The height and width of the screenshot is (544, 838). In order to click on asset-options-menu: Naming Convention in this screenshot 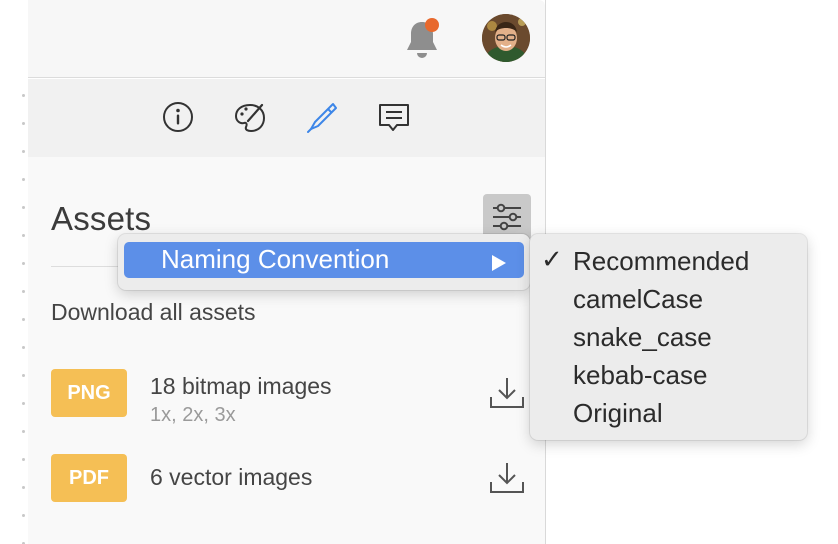, I will do `click(324, 262)`.